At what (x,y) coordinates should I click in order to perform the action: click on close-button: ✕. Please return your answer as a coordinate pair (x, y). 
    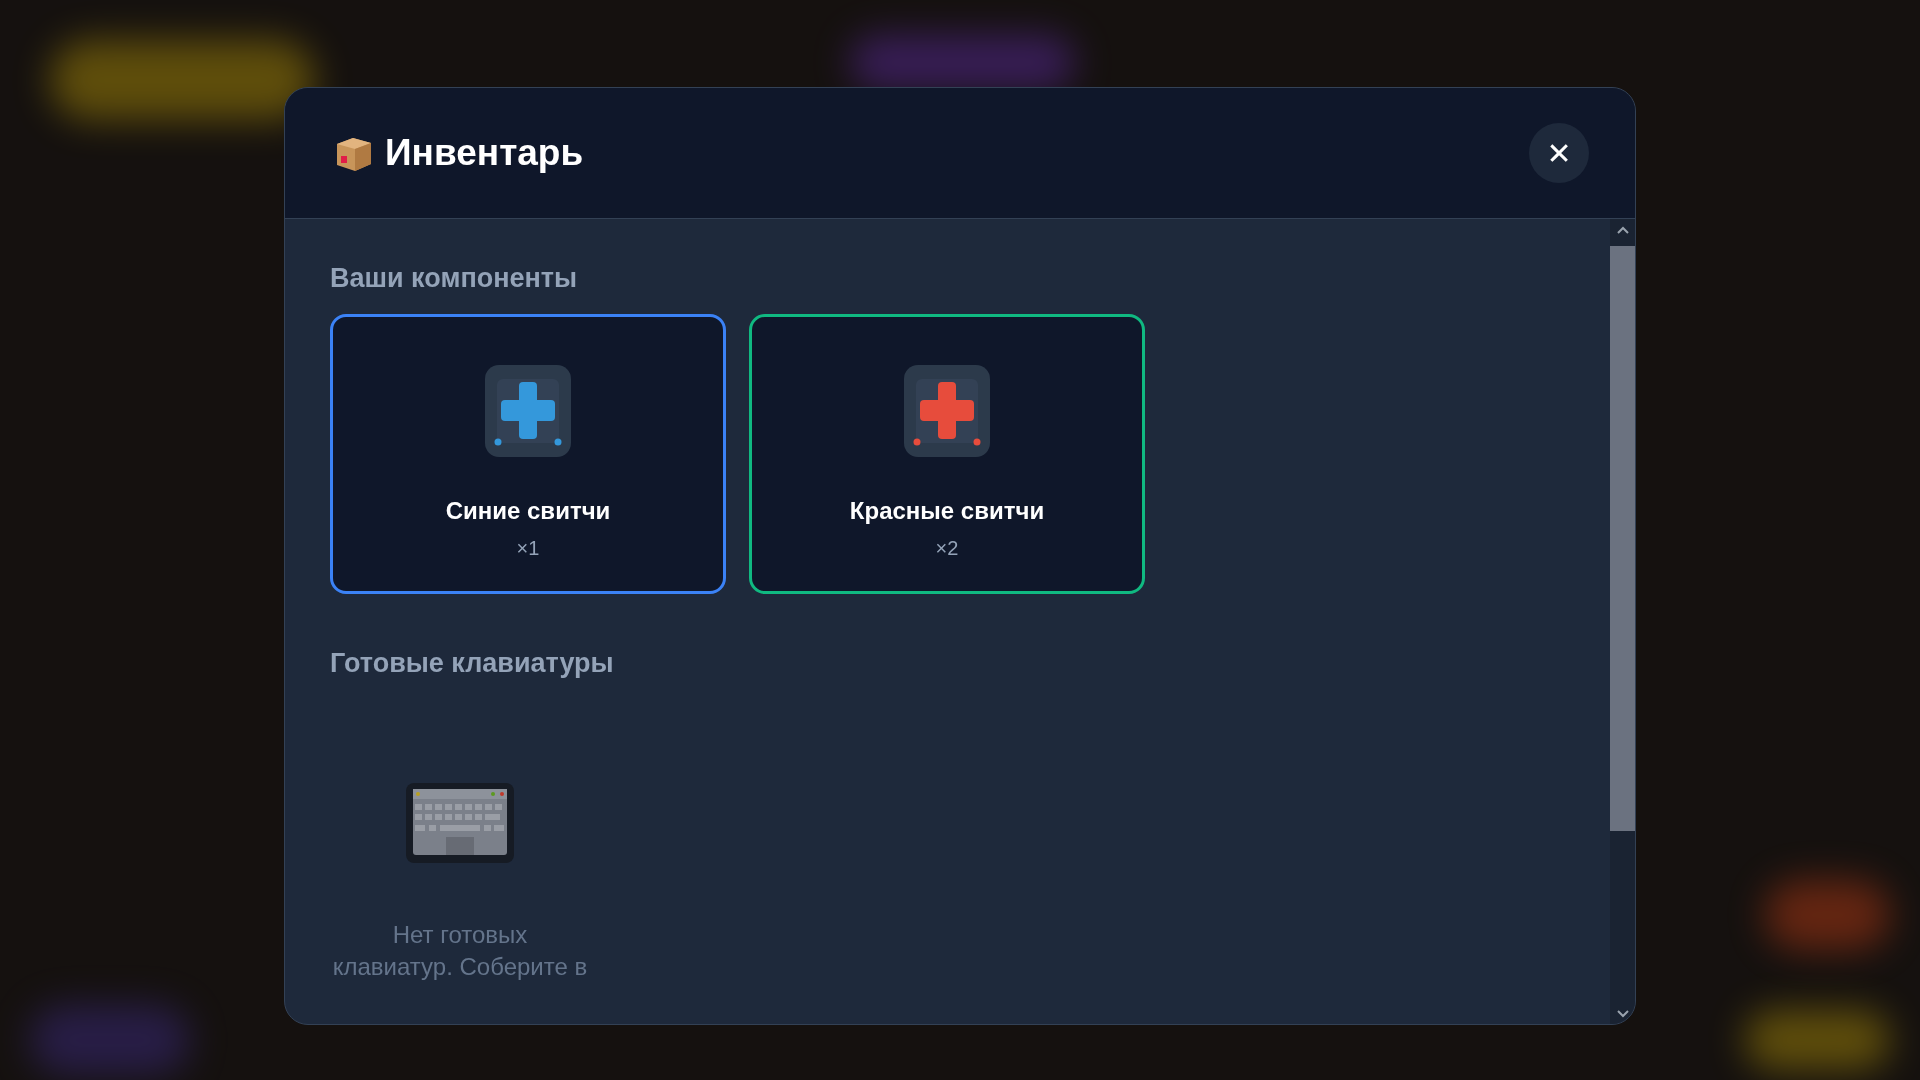
    Looking at the image, I should click on (1559, 153).